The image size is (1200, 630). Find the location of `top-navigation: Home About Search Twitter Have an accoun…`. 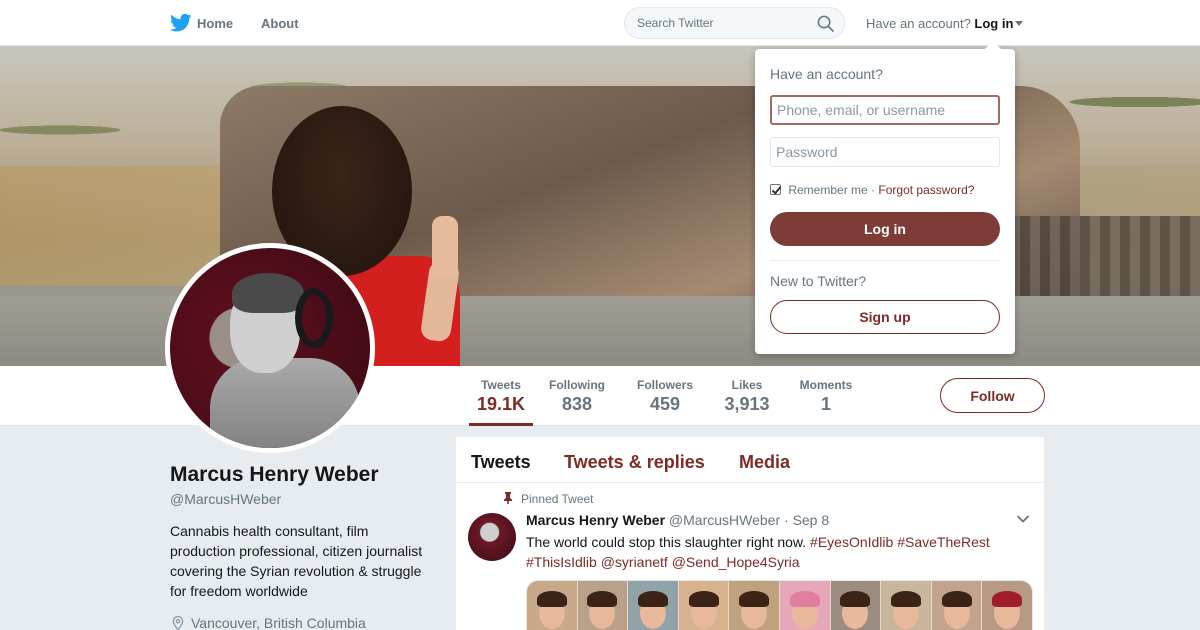

top-navigation: Home About Search Twitter Have an accoun… is located at coordinates (600, 23).